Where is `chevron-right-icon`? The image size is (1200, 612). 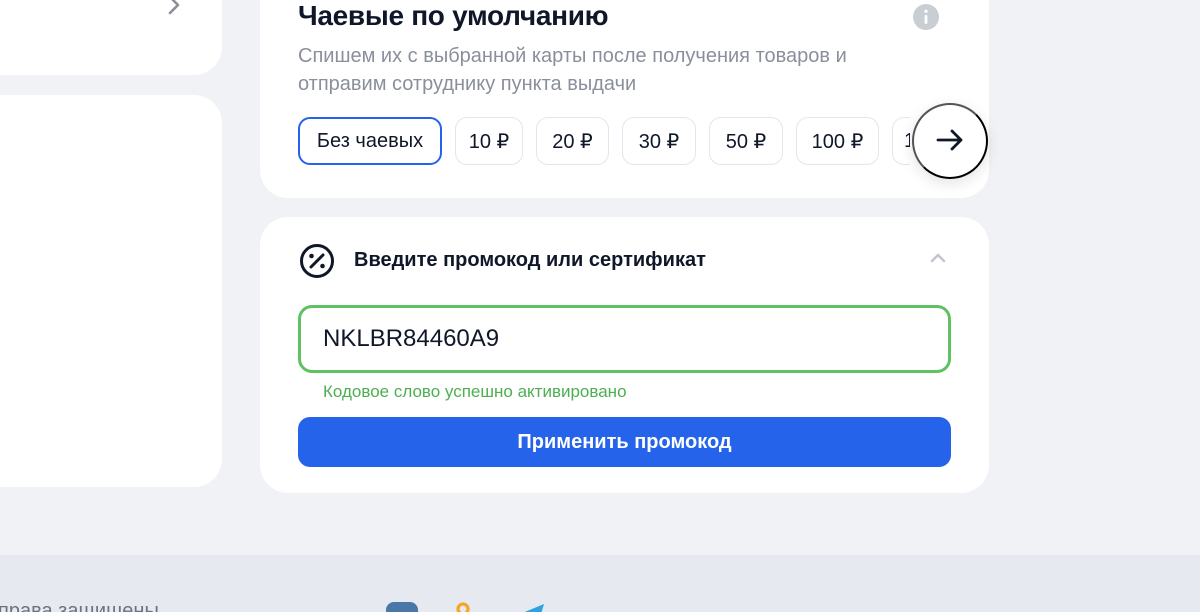 chevron-right-icon is located at coordinates (174, 8).